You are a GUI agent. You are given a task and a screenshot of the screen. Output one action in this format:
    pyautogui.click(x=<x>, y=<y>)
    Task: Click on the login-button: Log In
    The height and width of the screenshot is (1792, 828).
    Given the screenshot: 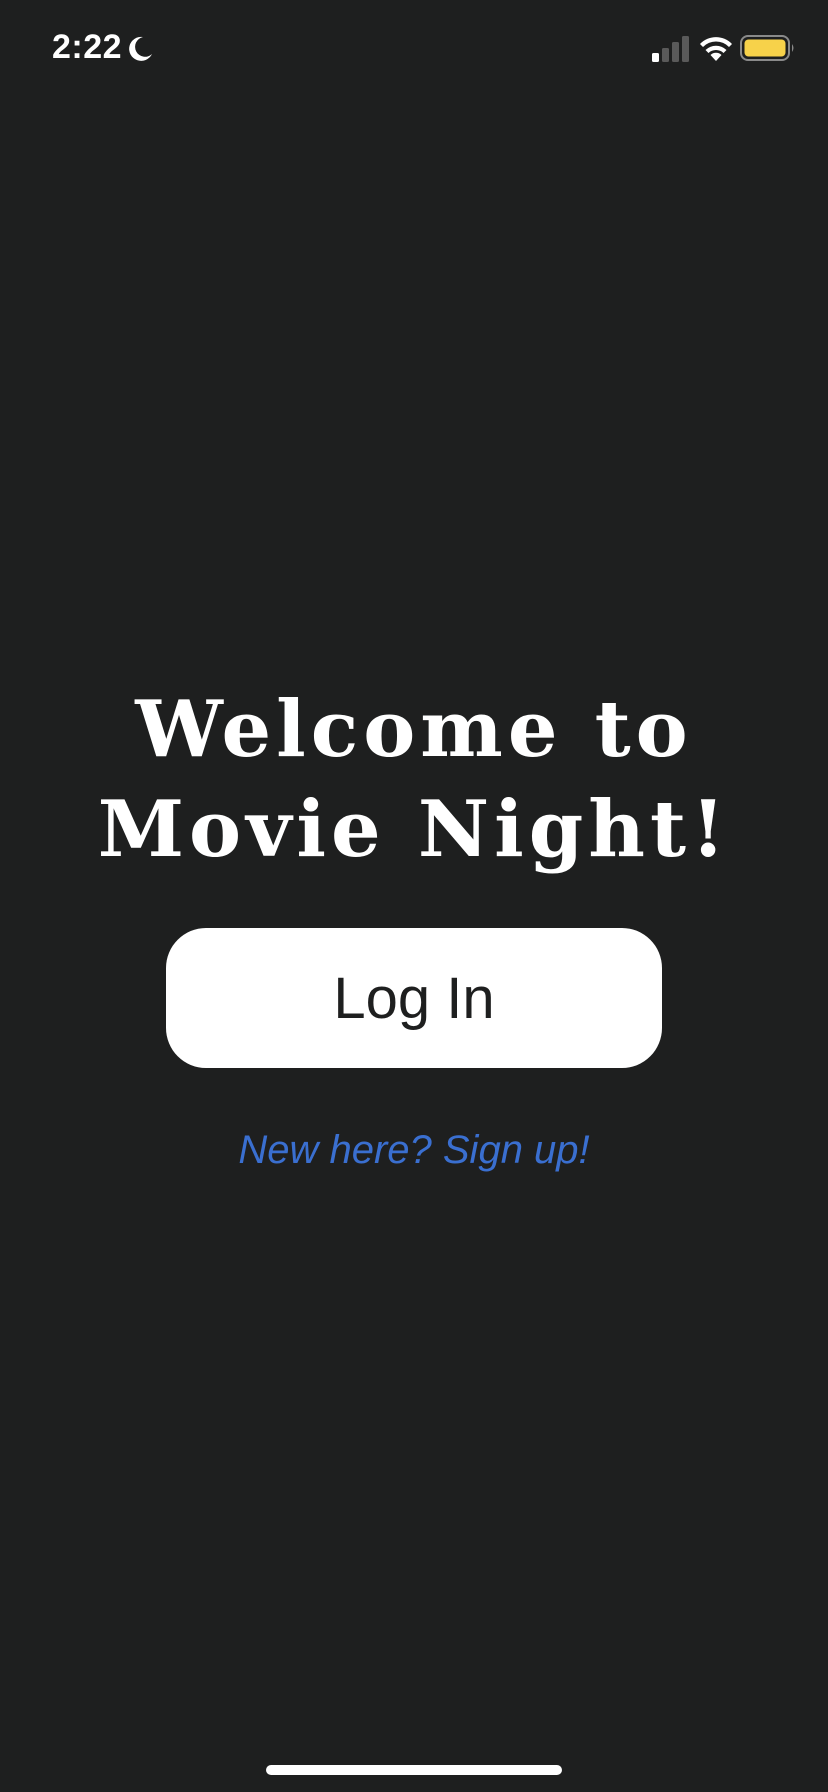 What is the action you would take?
    pyautogui.click(x=414, y=998)
    